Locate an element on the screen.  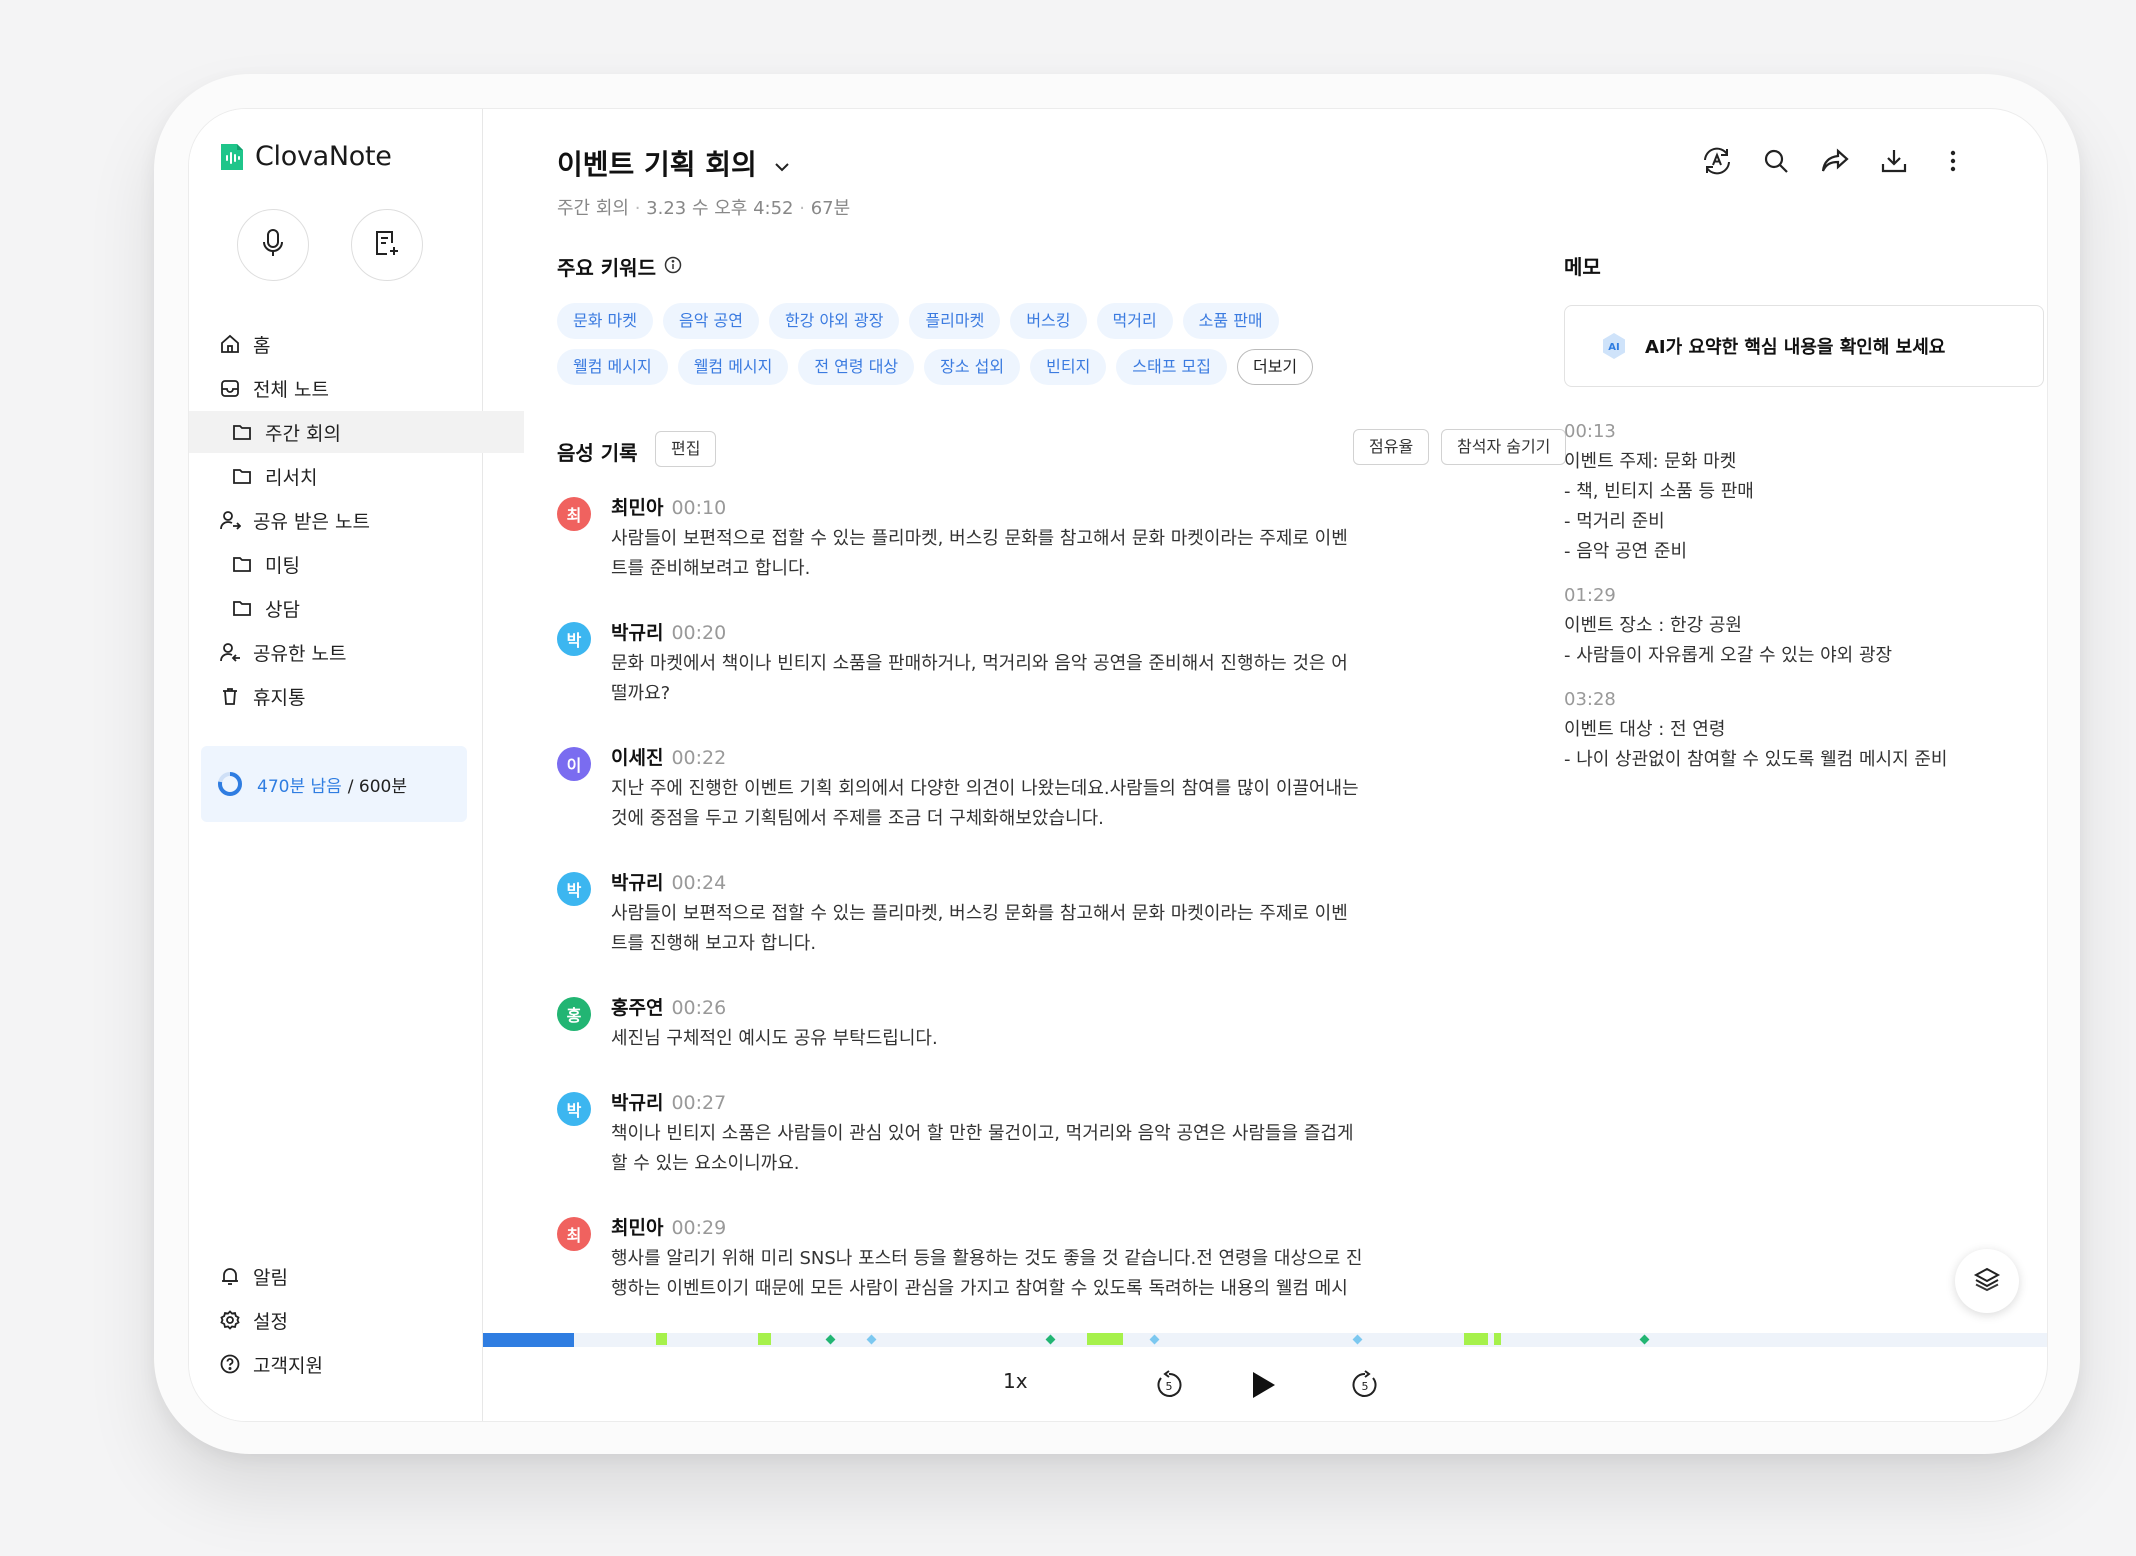
sidebar-item-trash: 휴지통 is located at coordinates (350, 696).